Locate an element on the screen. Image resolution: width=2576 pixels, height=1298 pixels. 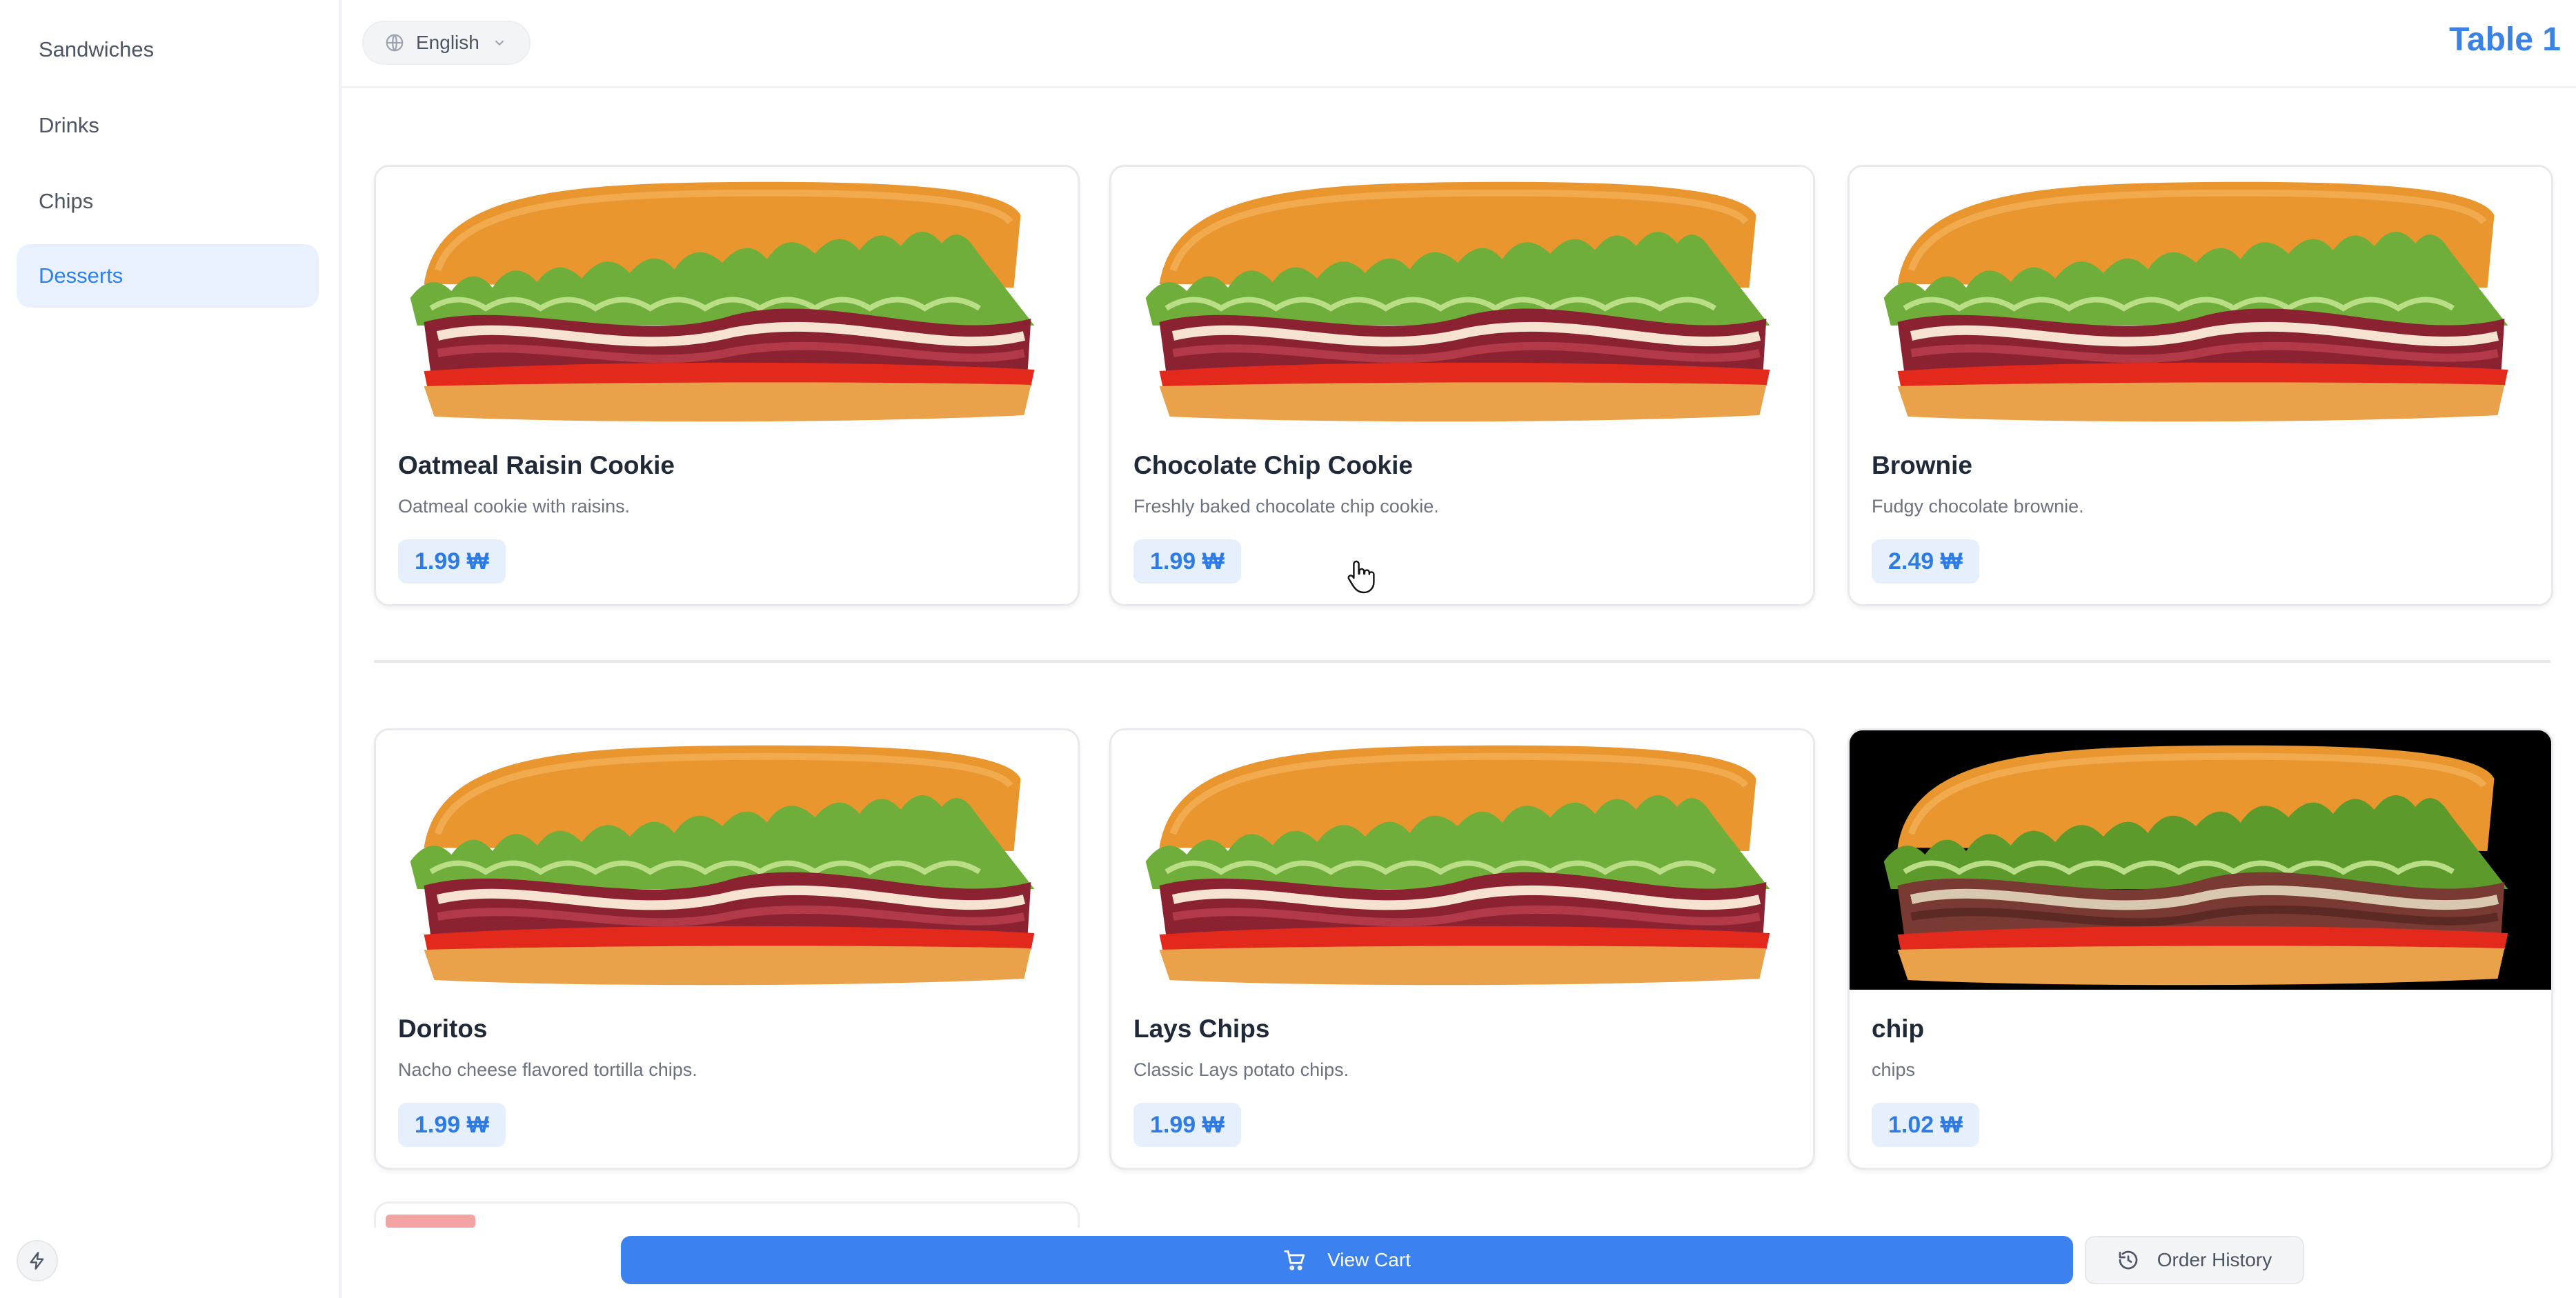
language-selector: English is located at coordinates (446, 43).